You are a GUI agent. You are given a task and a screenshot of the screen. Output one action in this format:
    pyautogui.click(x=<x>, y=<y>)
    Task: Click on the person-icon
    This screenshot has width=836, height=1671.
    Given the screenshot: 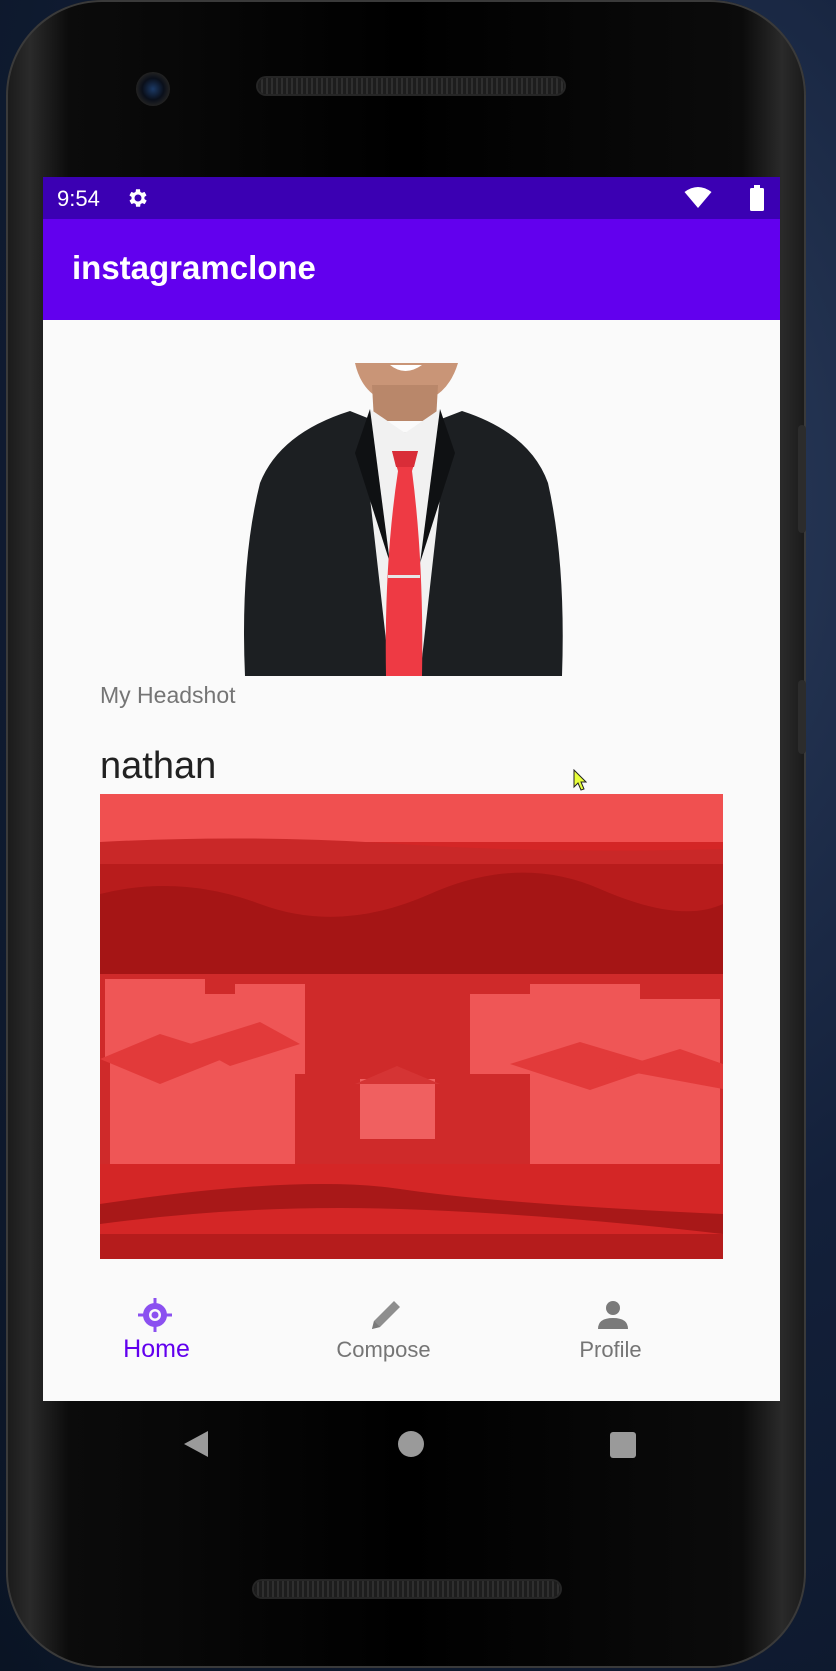 What is the action you would take?
    pyautogui.click(x=613, y=1315)
    